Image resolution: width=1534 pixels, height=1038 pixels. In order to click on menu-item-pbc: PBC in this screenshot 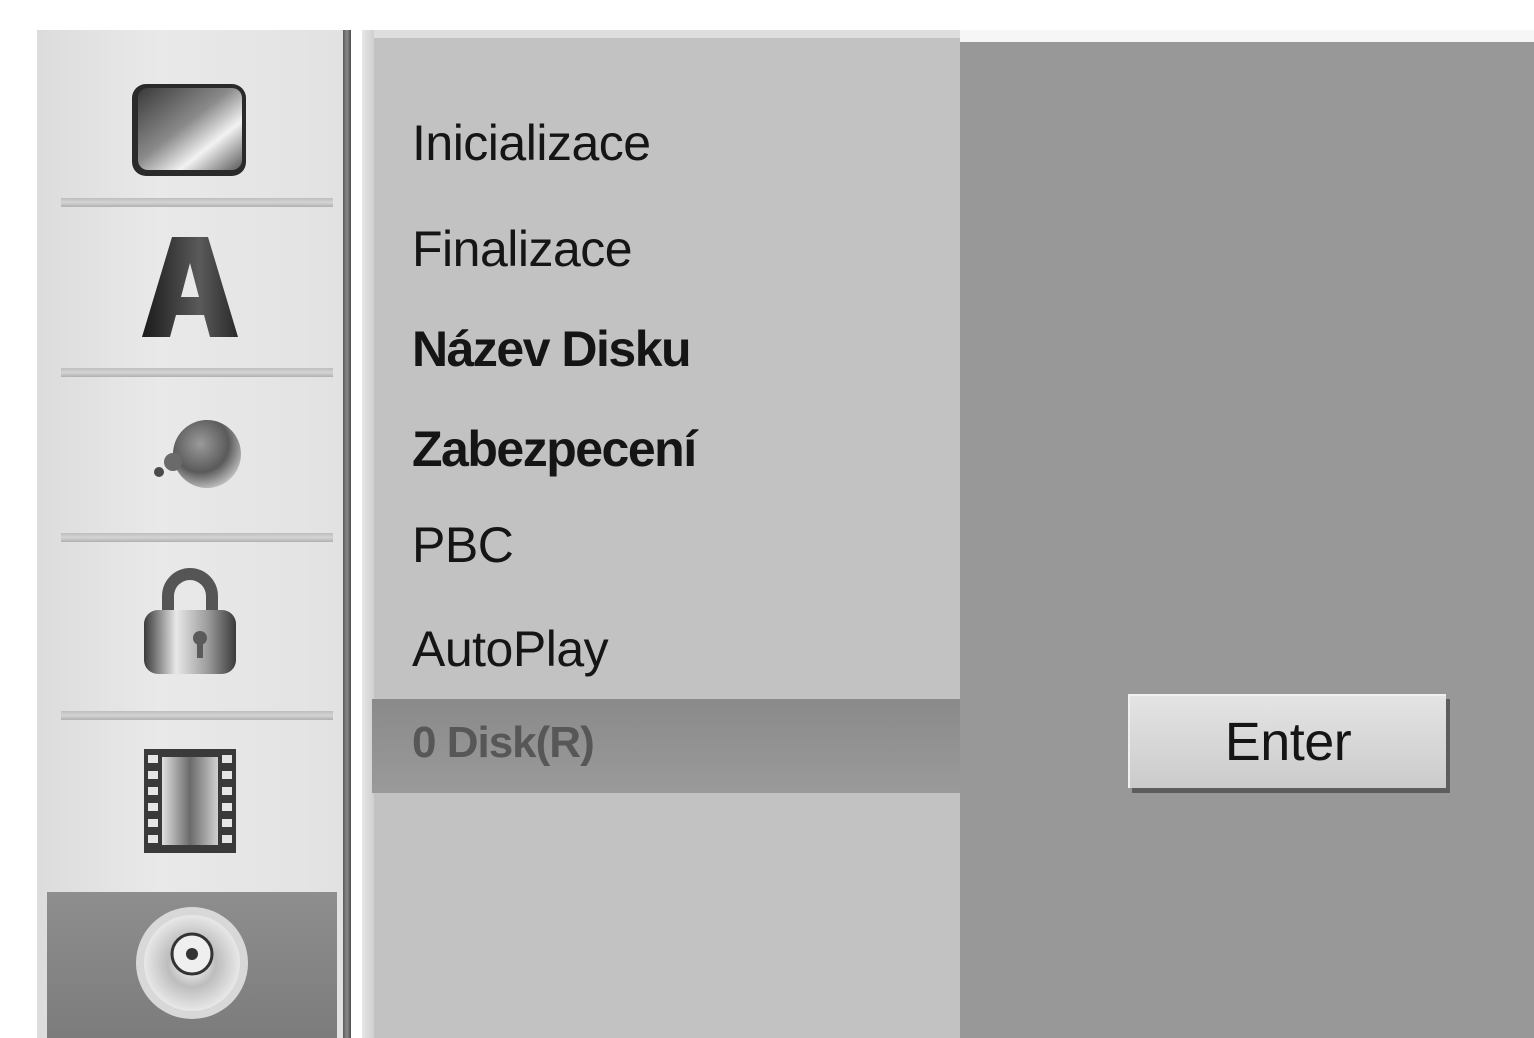, I will do `click(463, 545)`.